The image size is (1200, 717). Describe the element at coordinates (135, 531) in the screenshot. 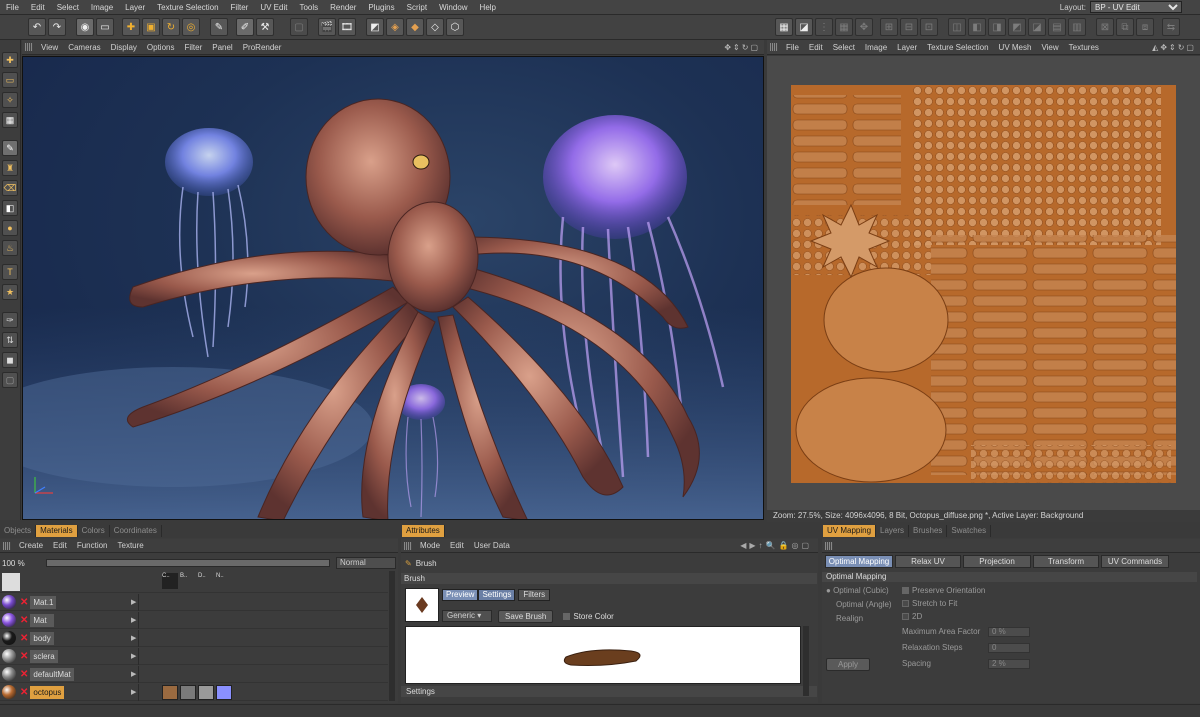

I see `tab-coordinates: Coordinates` at that location.